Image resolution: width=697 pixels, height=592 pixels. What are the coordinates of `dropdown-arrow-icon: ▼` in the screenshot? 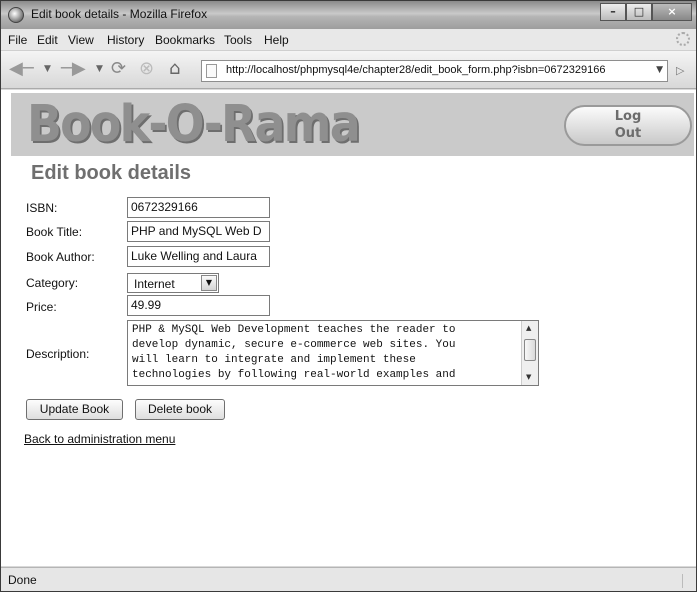 It's located at (209, 283).